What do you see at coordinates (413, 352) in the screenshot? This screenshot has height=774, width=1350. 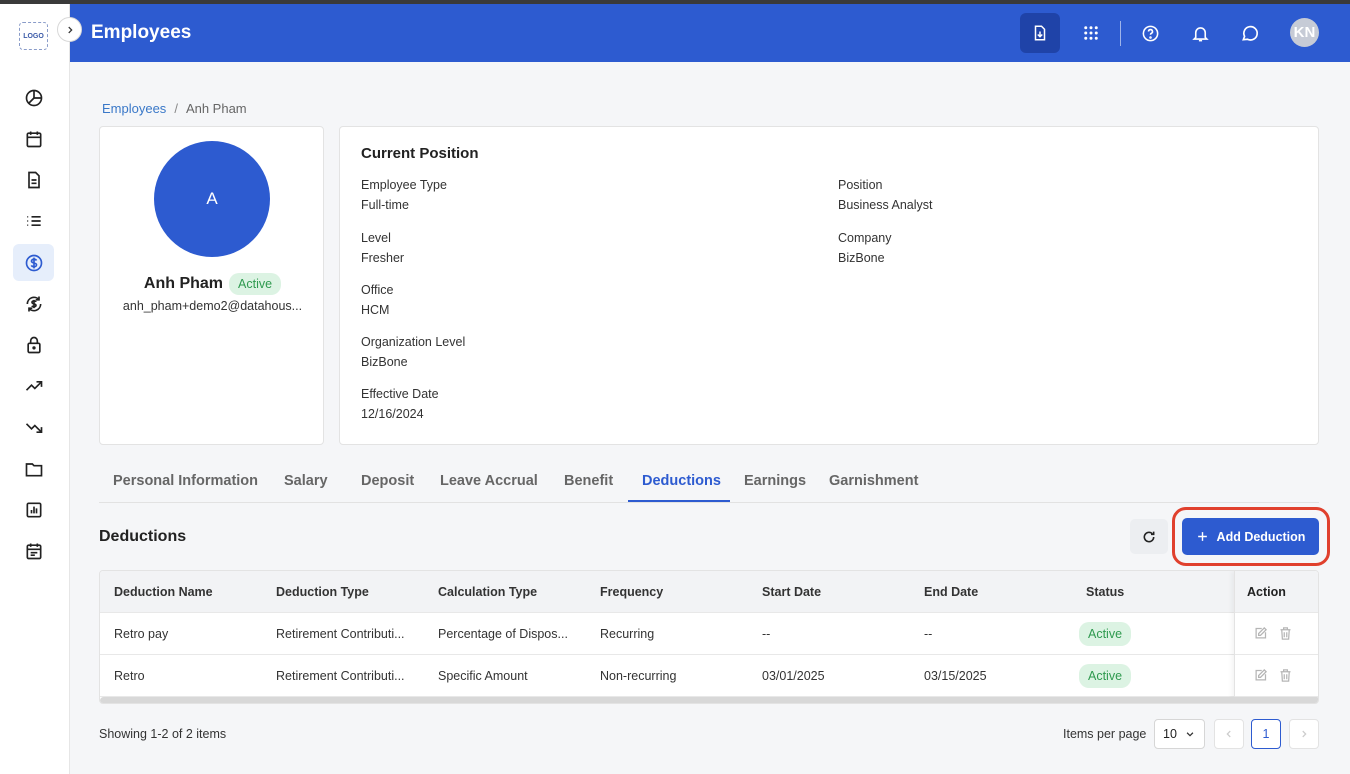 I see `organization-level-field: Organization Level BizBone` at bounding box center [413, 352].